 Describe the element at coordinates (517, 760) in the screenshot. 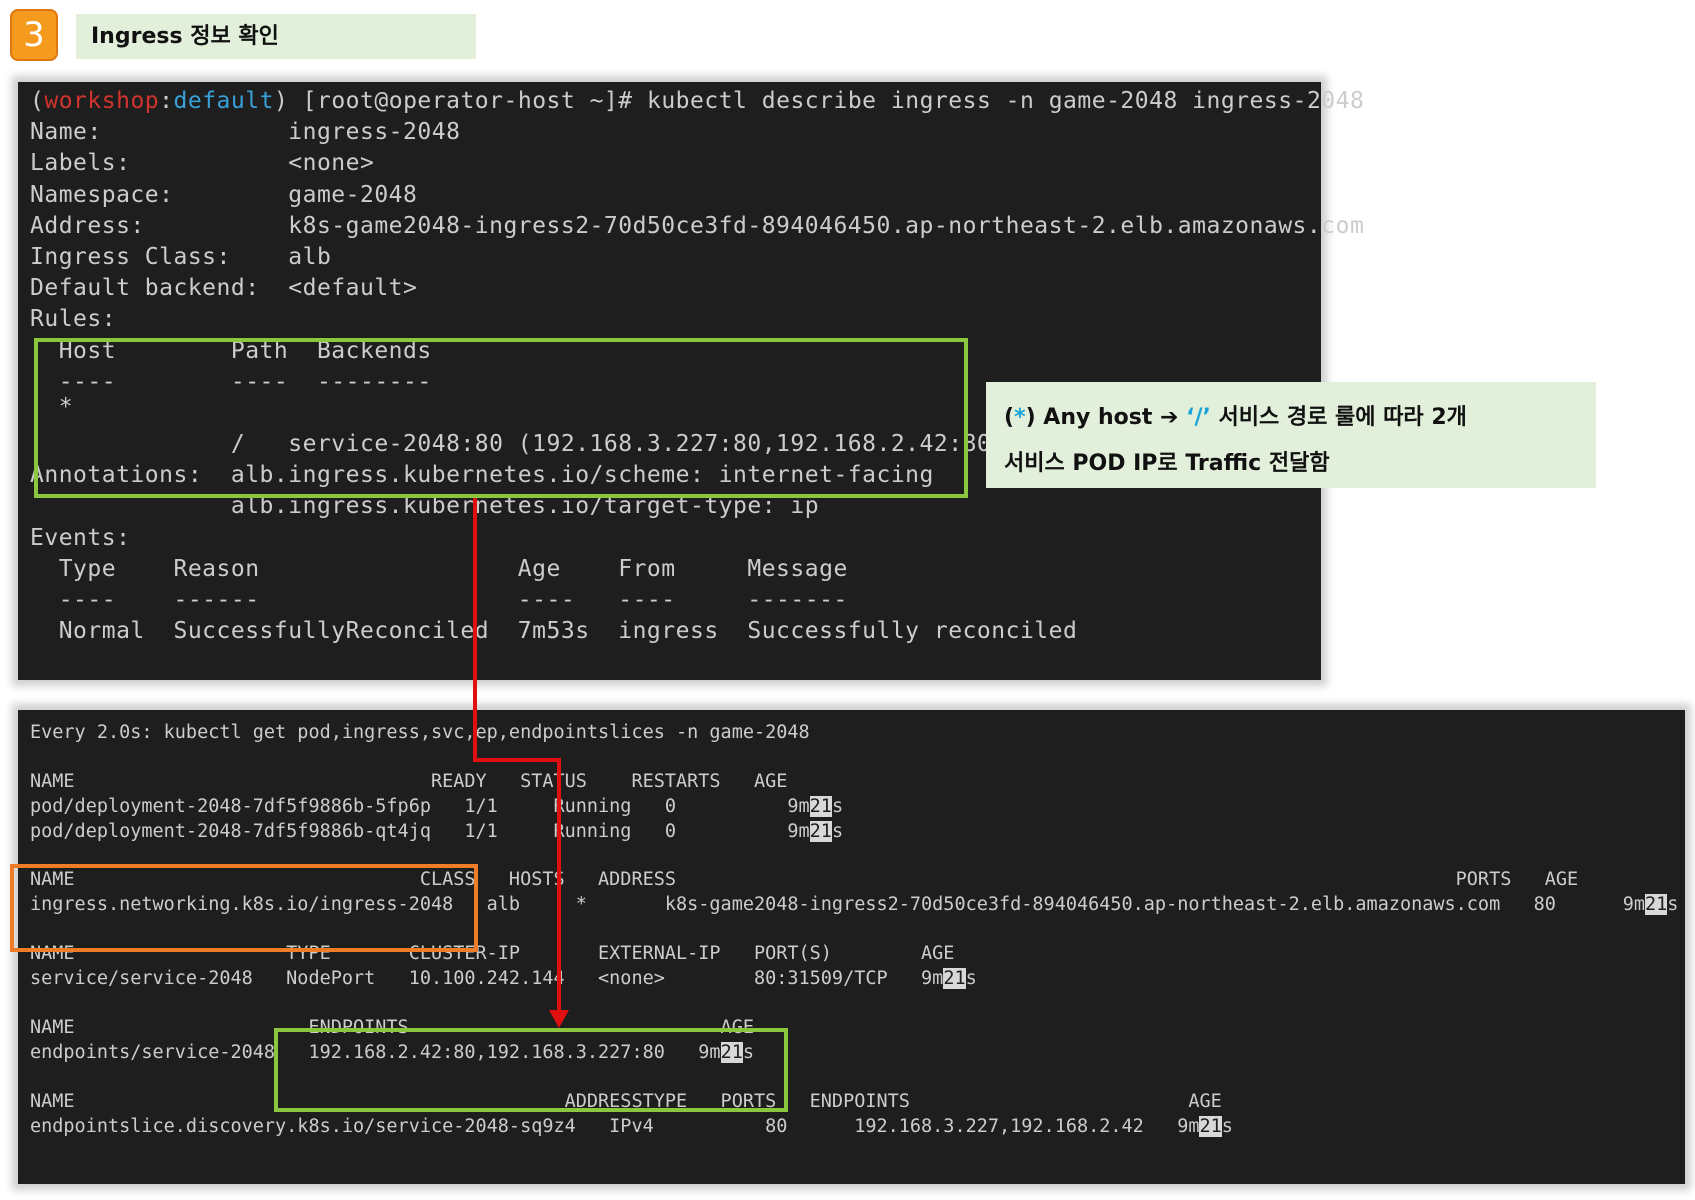

I see `arrow-segment-horizontal` at that location.